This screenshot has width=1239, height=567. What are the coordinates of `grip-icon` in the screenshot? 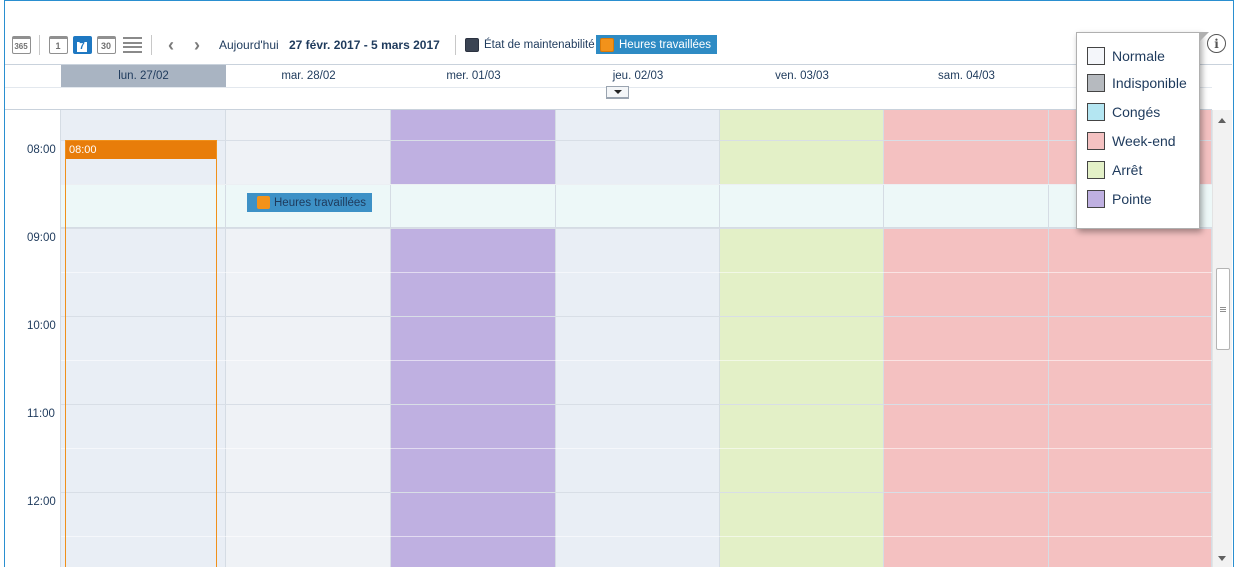 It's located at (1223, 309).